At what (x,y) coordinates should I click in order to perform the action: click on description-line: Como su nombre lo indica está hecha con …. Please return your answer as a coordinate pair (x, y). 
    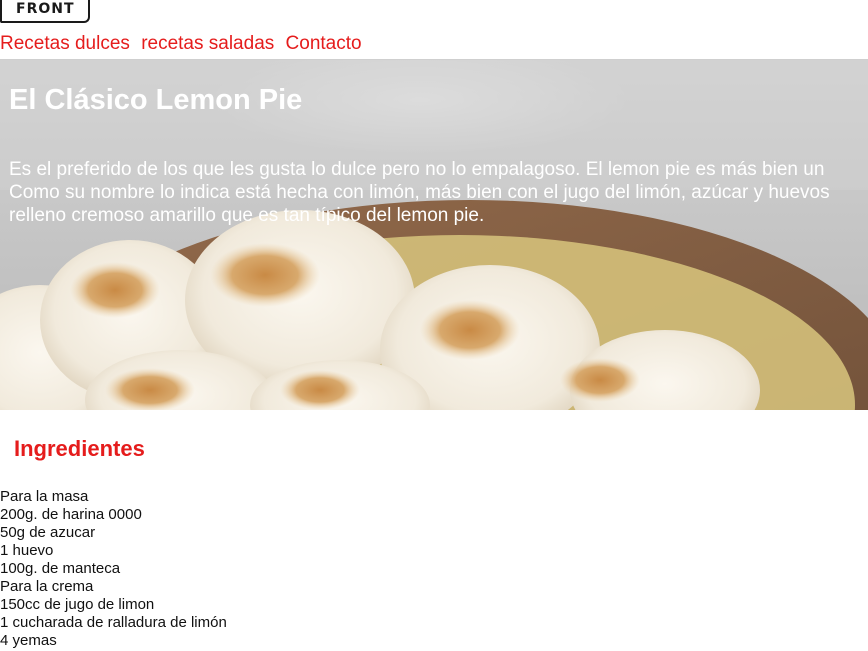
    Looking at the image, I should click on (419, 192).